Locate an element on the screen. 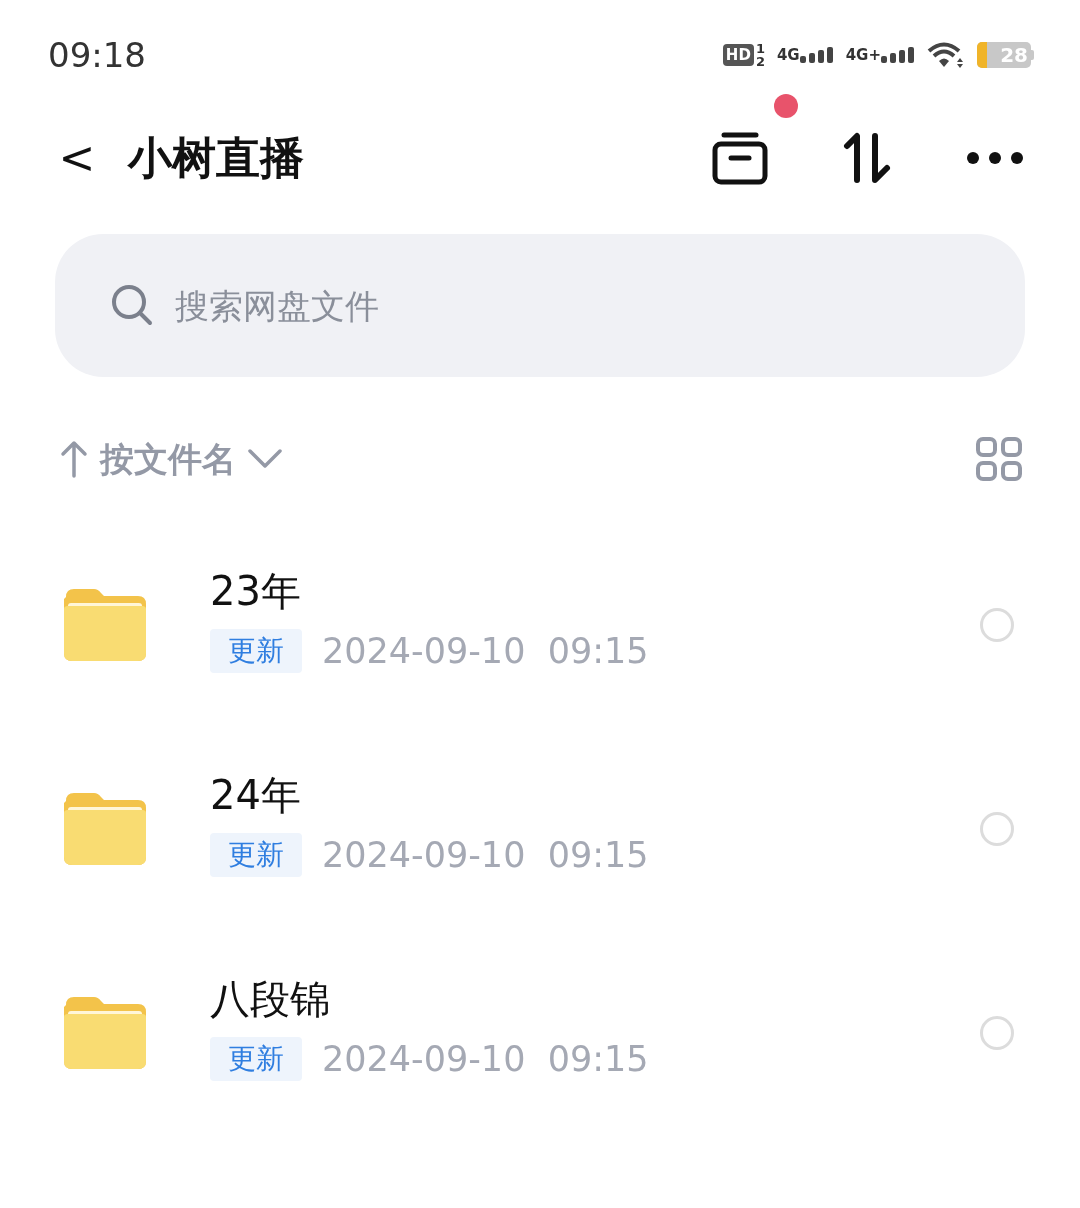 Image resolution: width=1080 pixels, height=1208 pixels. hd-badge: HD is located at coordinates (738, 55).